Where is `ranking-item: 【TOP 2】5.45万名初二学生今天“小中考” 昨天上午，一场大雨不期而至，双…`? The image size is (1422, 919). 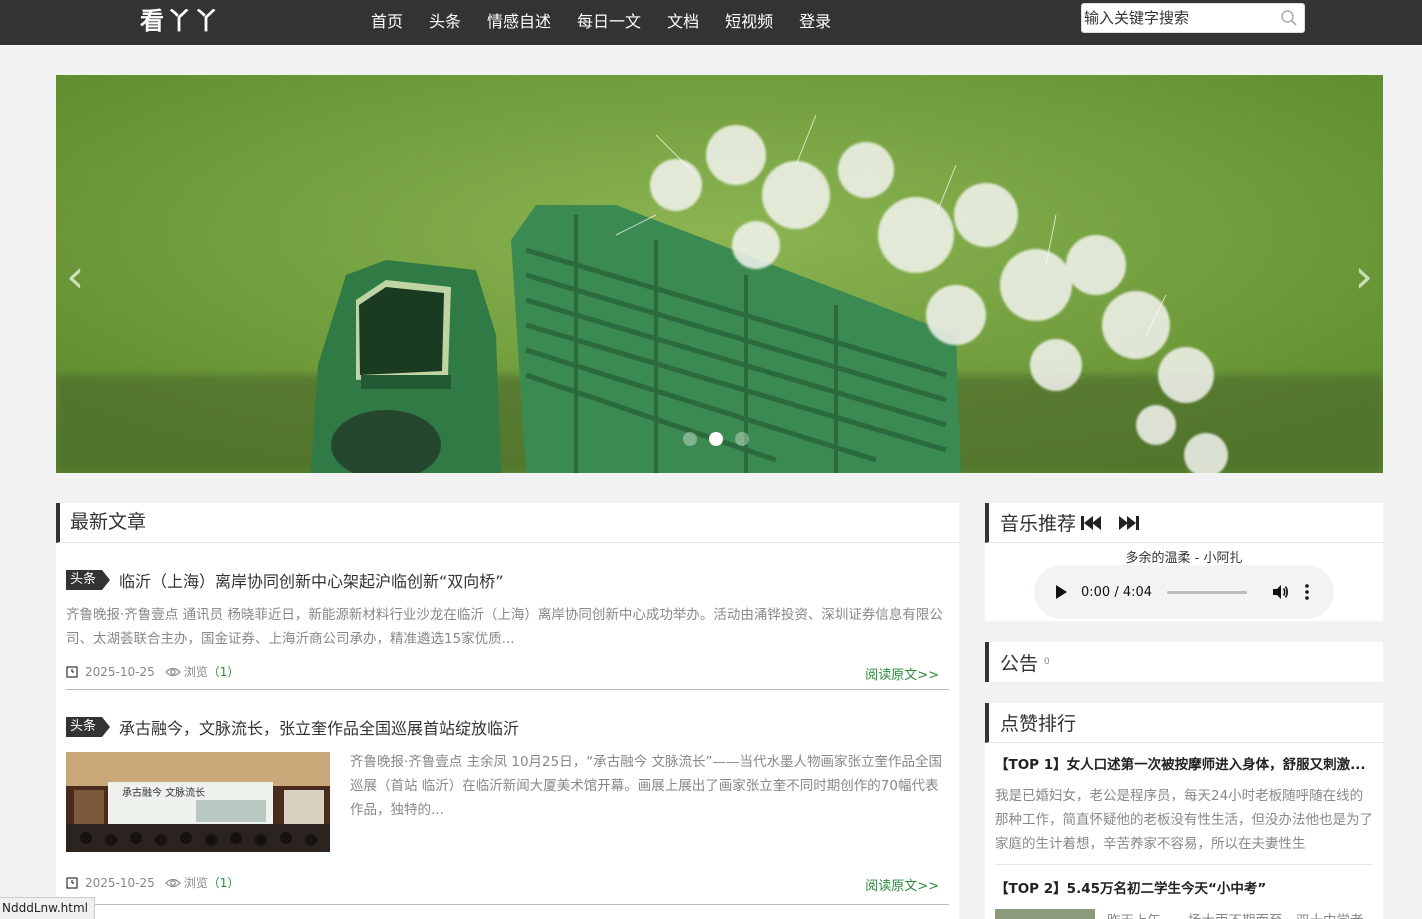 ranking-item: 【TOP 2】5.45万名初二学生今天“小中考” 昨天上午，一场大雨不期而至，双… is located at coordinates (1184, 892).